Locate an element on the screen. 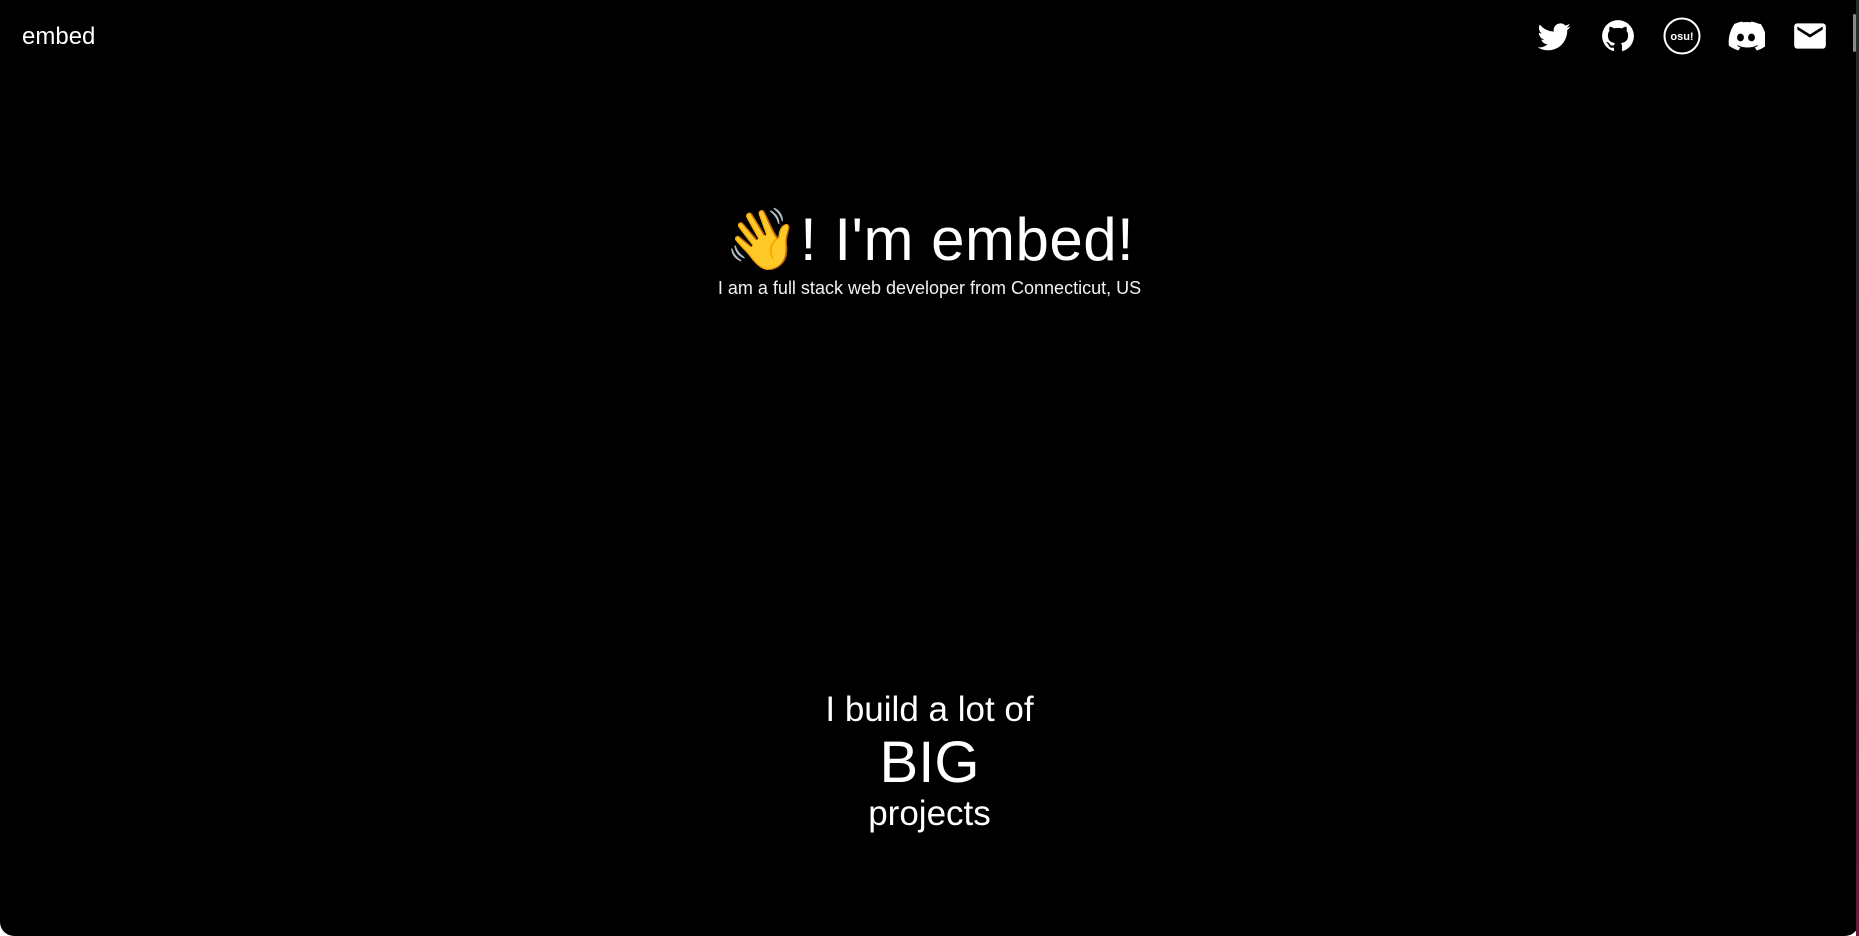 The image size is (1859, 936). twitter-icon is located at coordinates (1554, 37).